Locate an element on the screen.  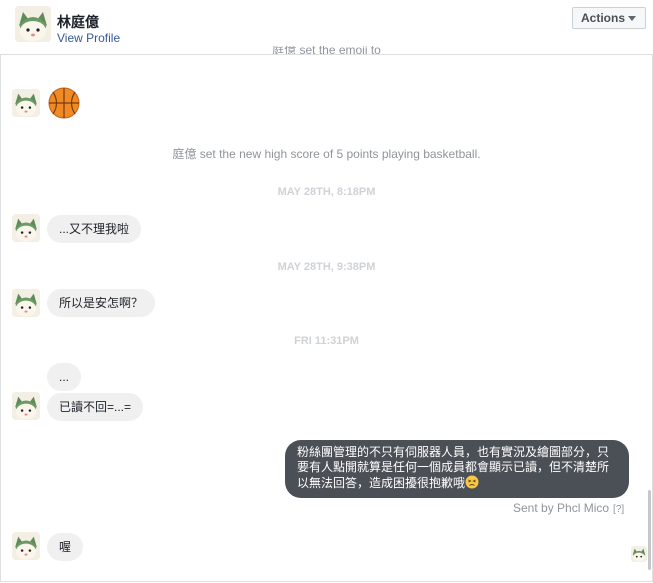
incoming-message-bubble: 喔 is located at coordinates (65, 547).